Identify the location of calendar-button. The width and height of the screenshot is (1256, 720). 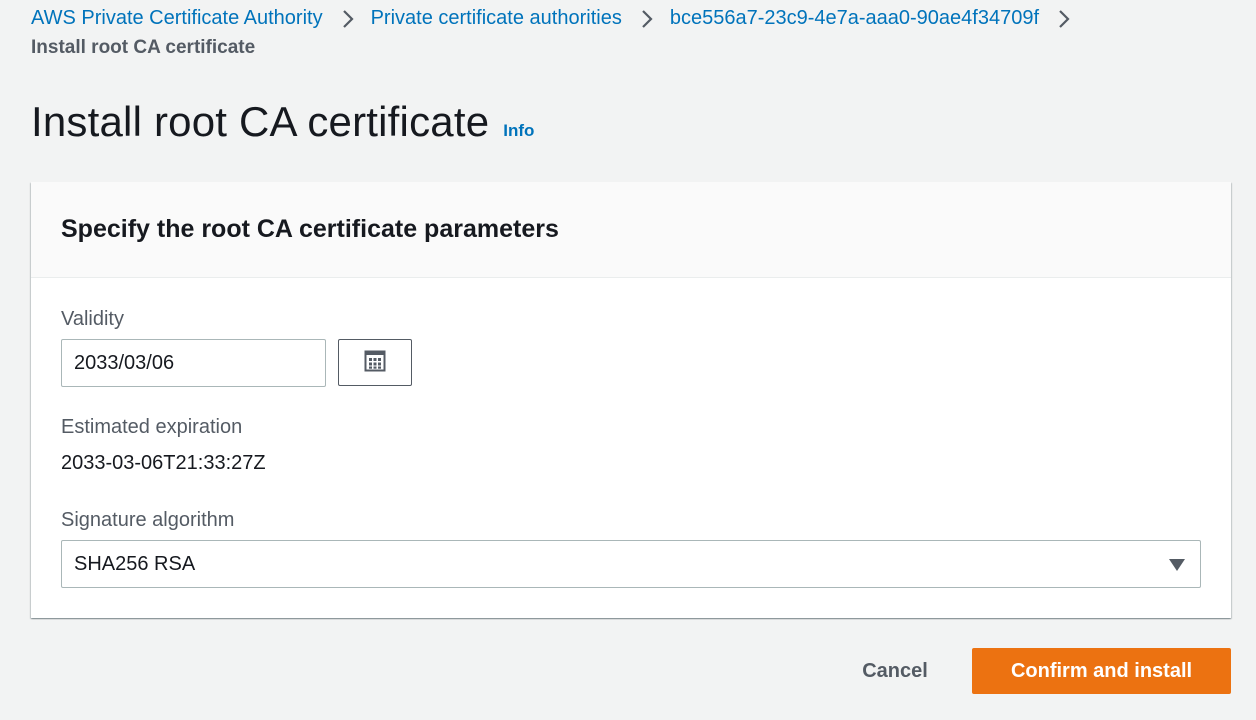
(375, 362).